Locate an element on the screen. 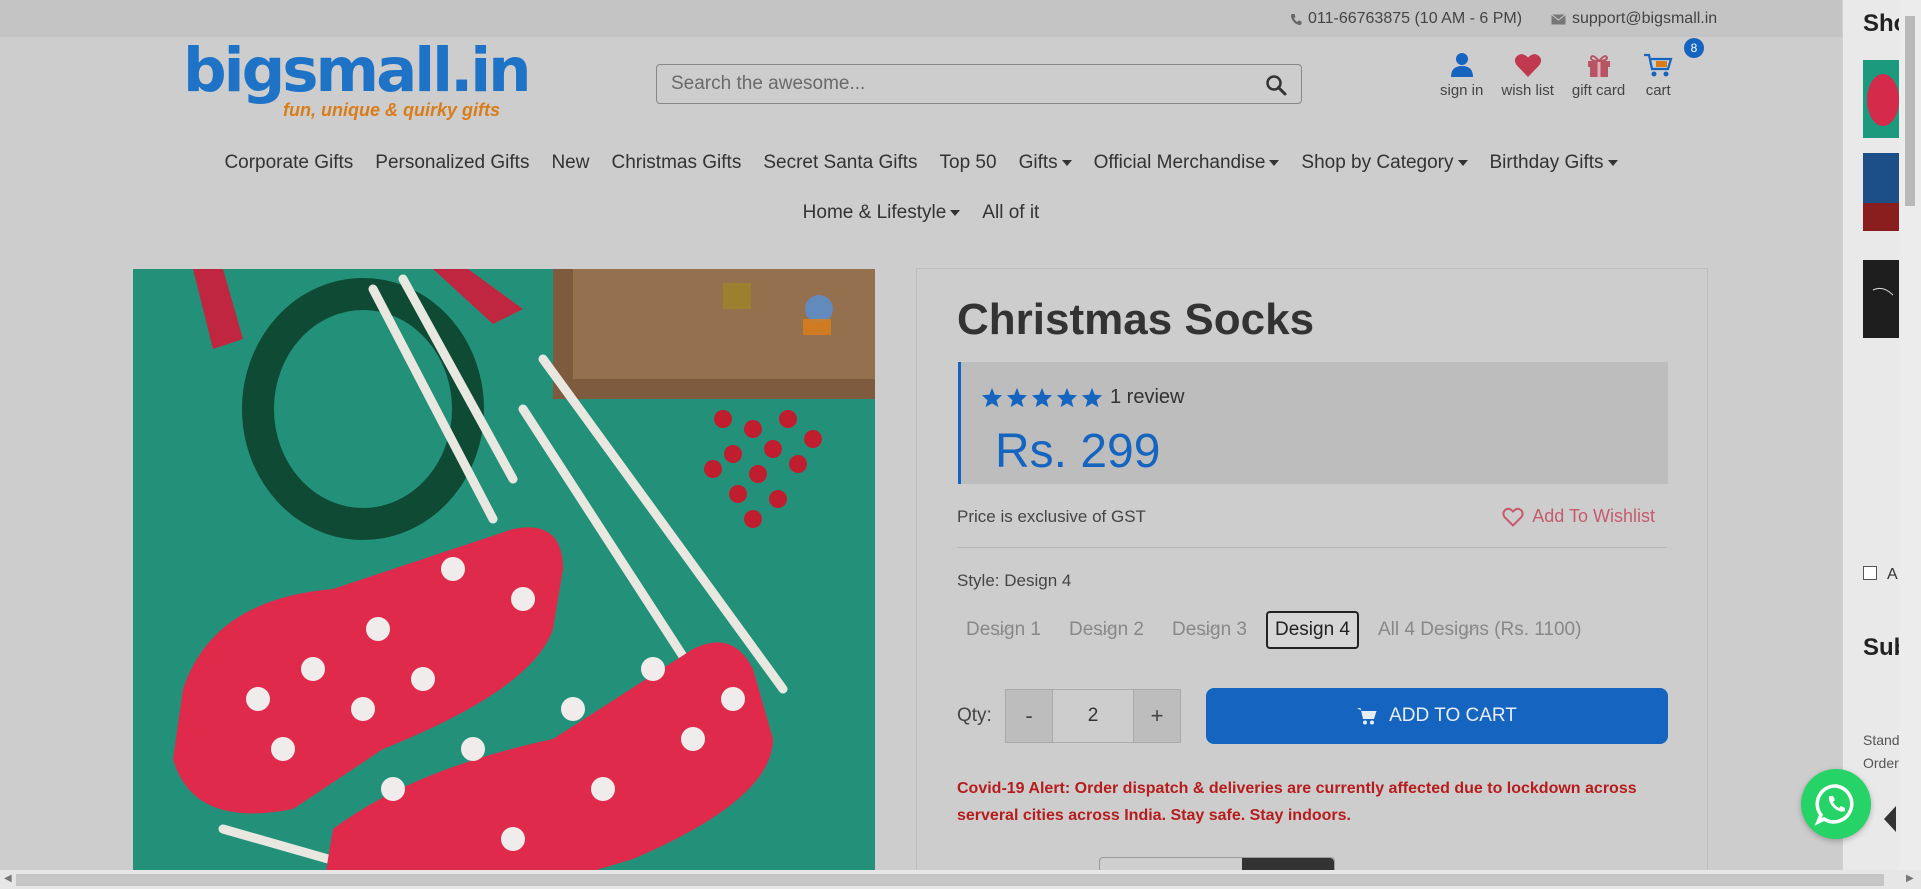  site-logo: bigsmall.in fun, unique & quirky gifts is located at coordinates (357, 79).